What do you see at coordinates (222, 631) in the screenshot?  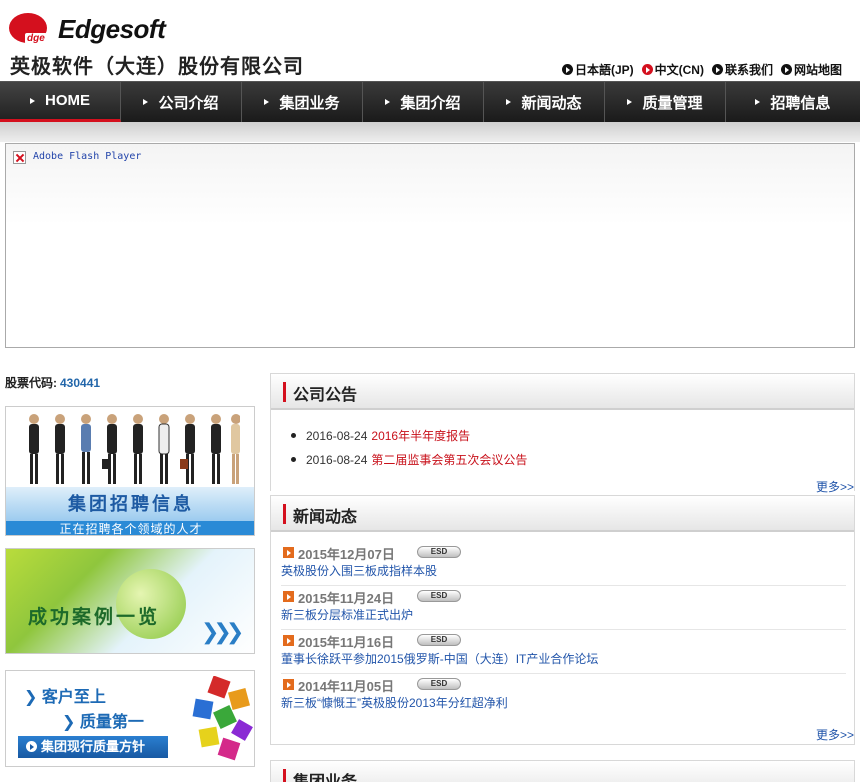 I see `chevrons-right-icon: ❯❯❯` at bounding box center [222, 631].